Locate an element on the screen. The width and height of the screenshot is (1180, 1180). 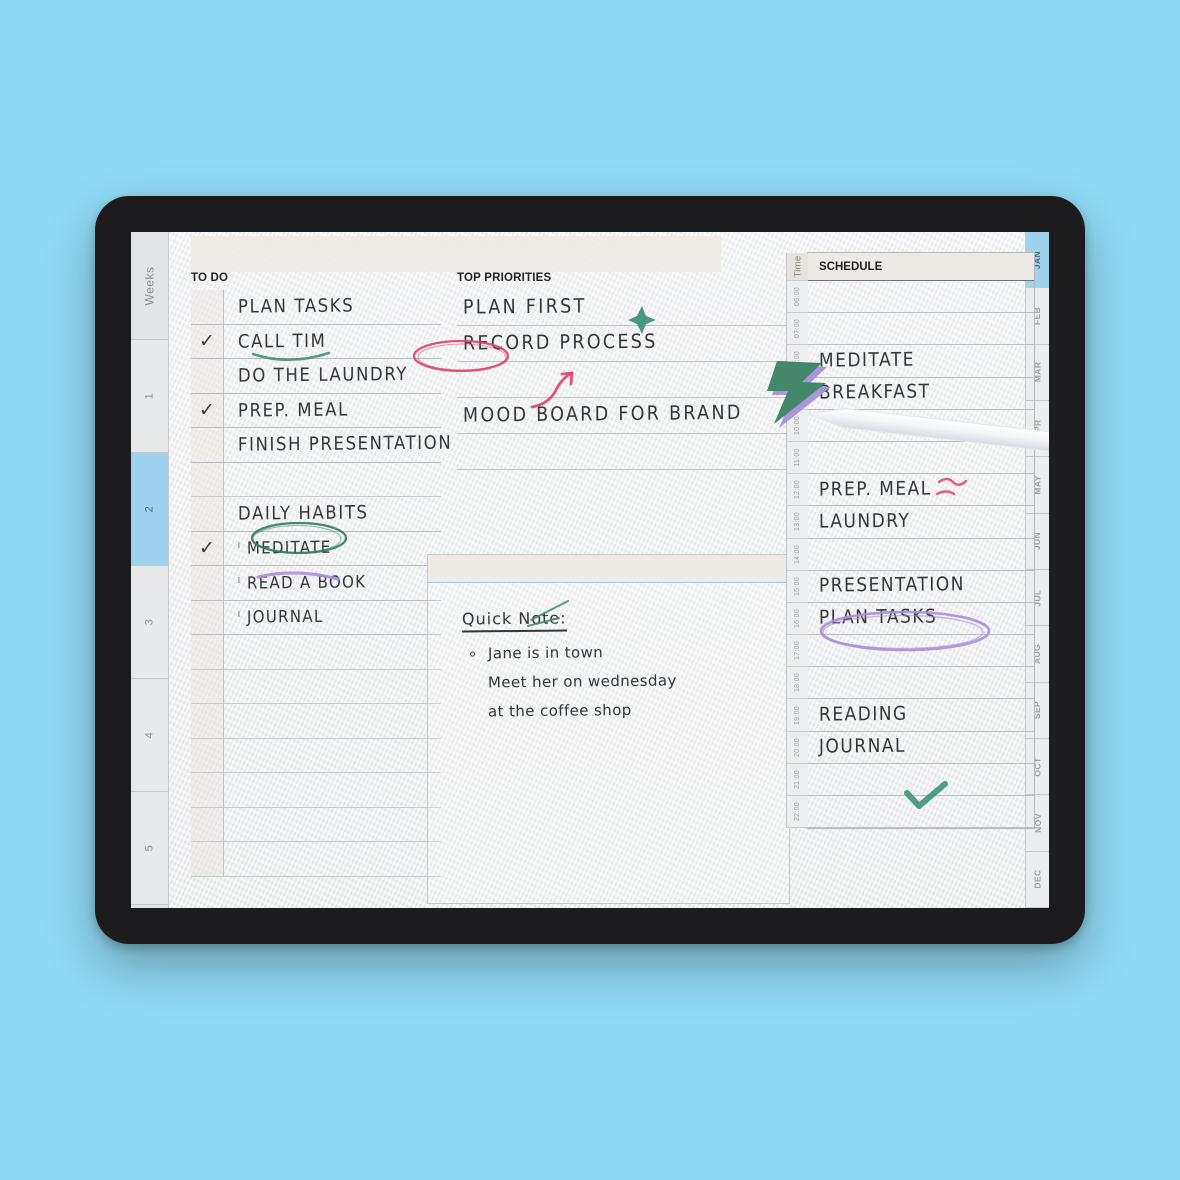
month-tab-dec: DEC is located at coordinates (1037, 879).